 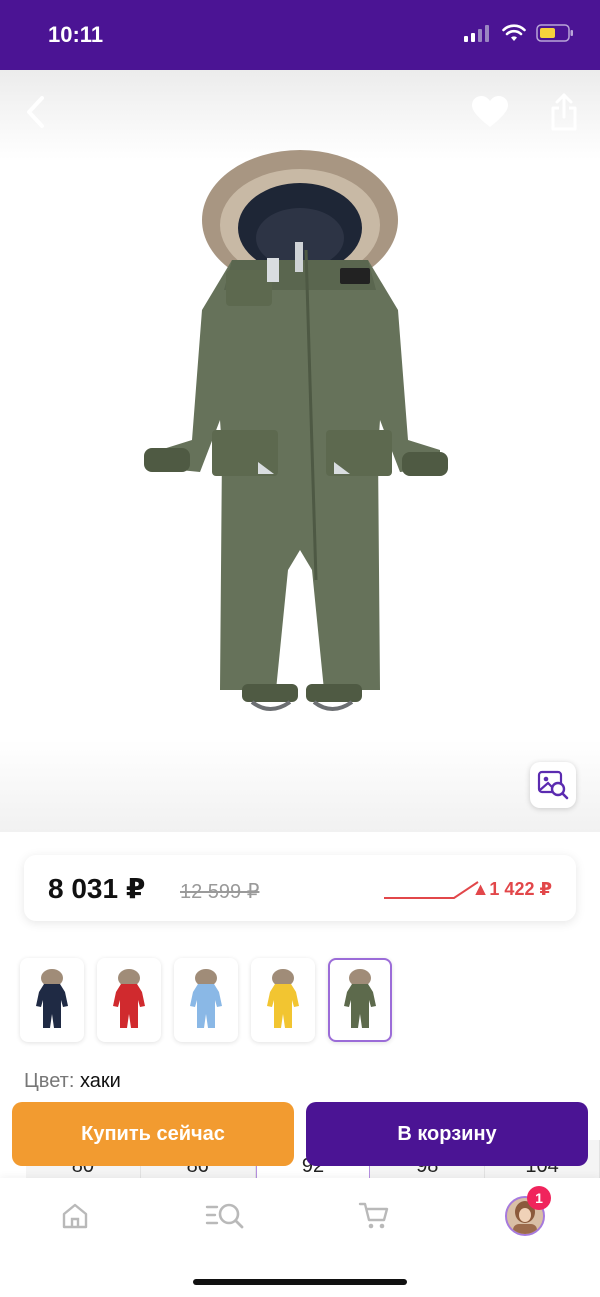 What do you see at coordinates (526, 1211) in the screenshot?
I see `tab-profile: 1` at bounding box center [526, 1211].